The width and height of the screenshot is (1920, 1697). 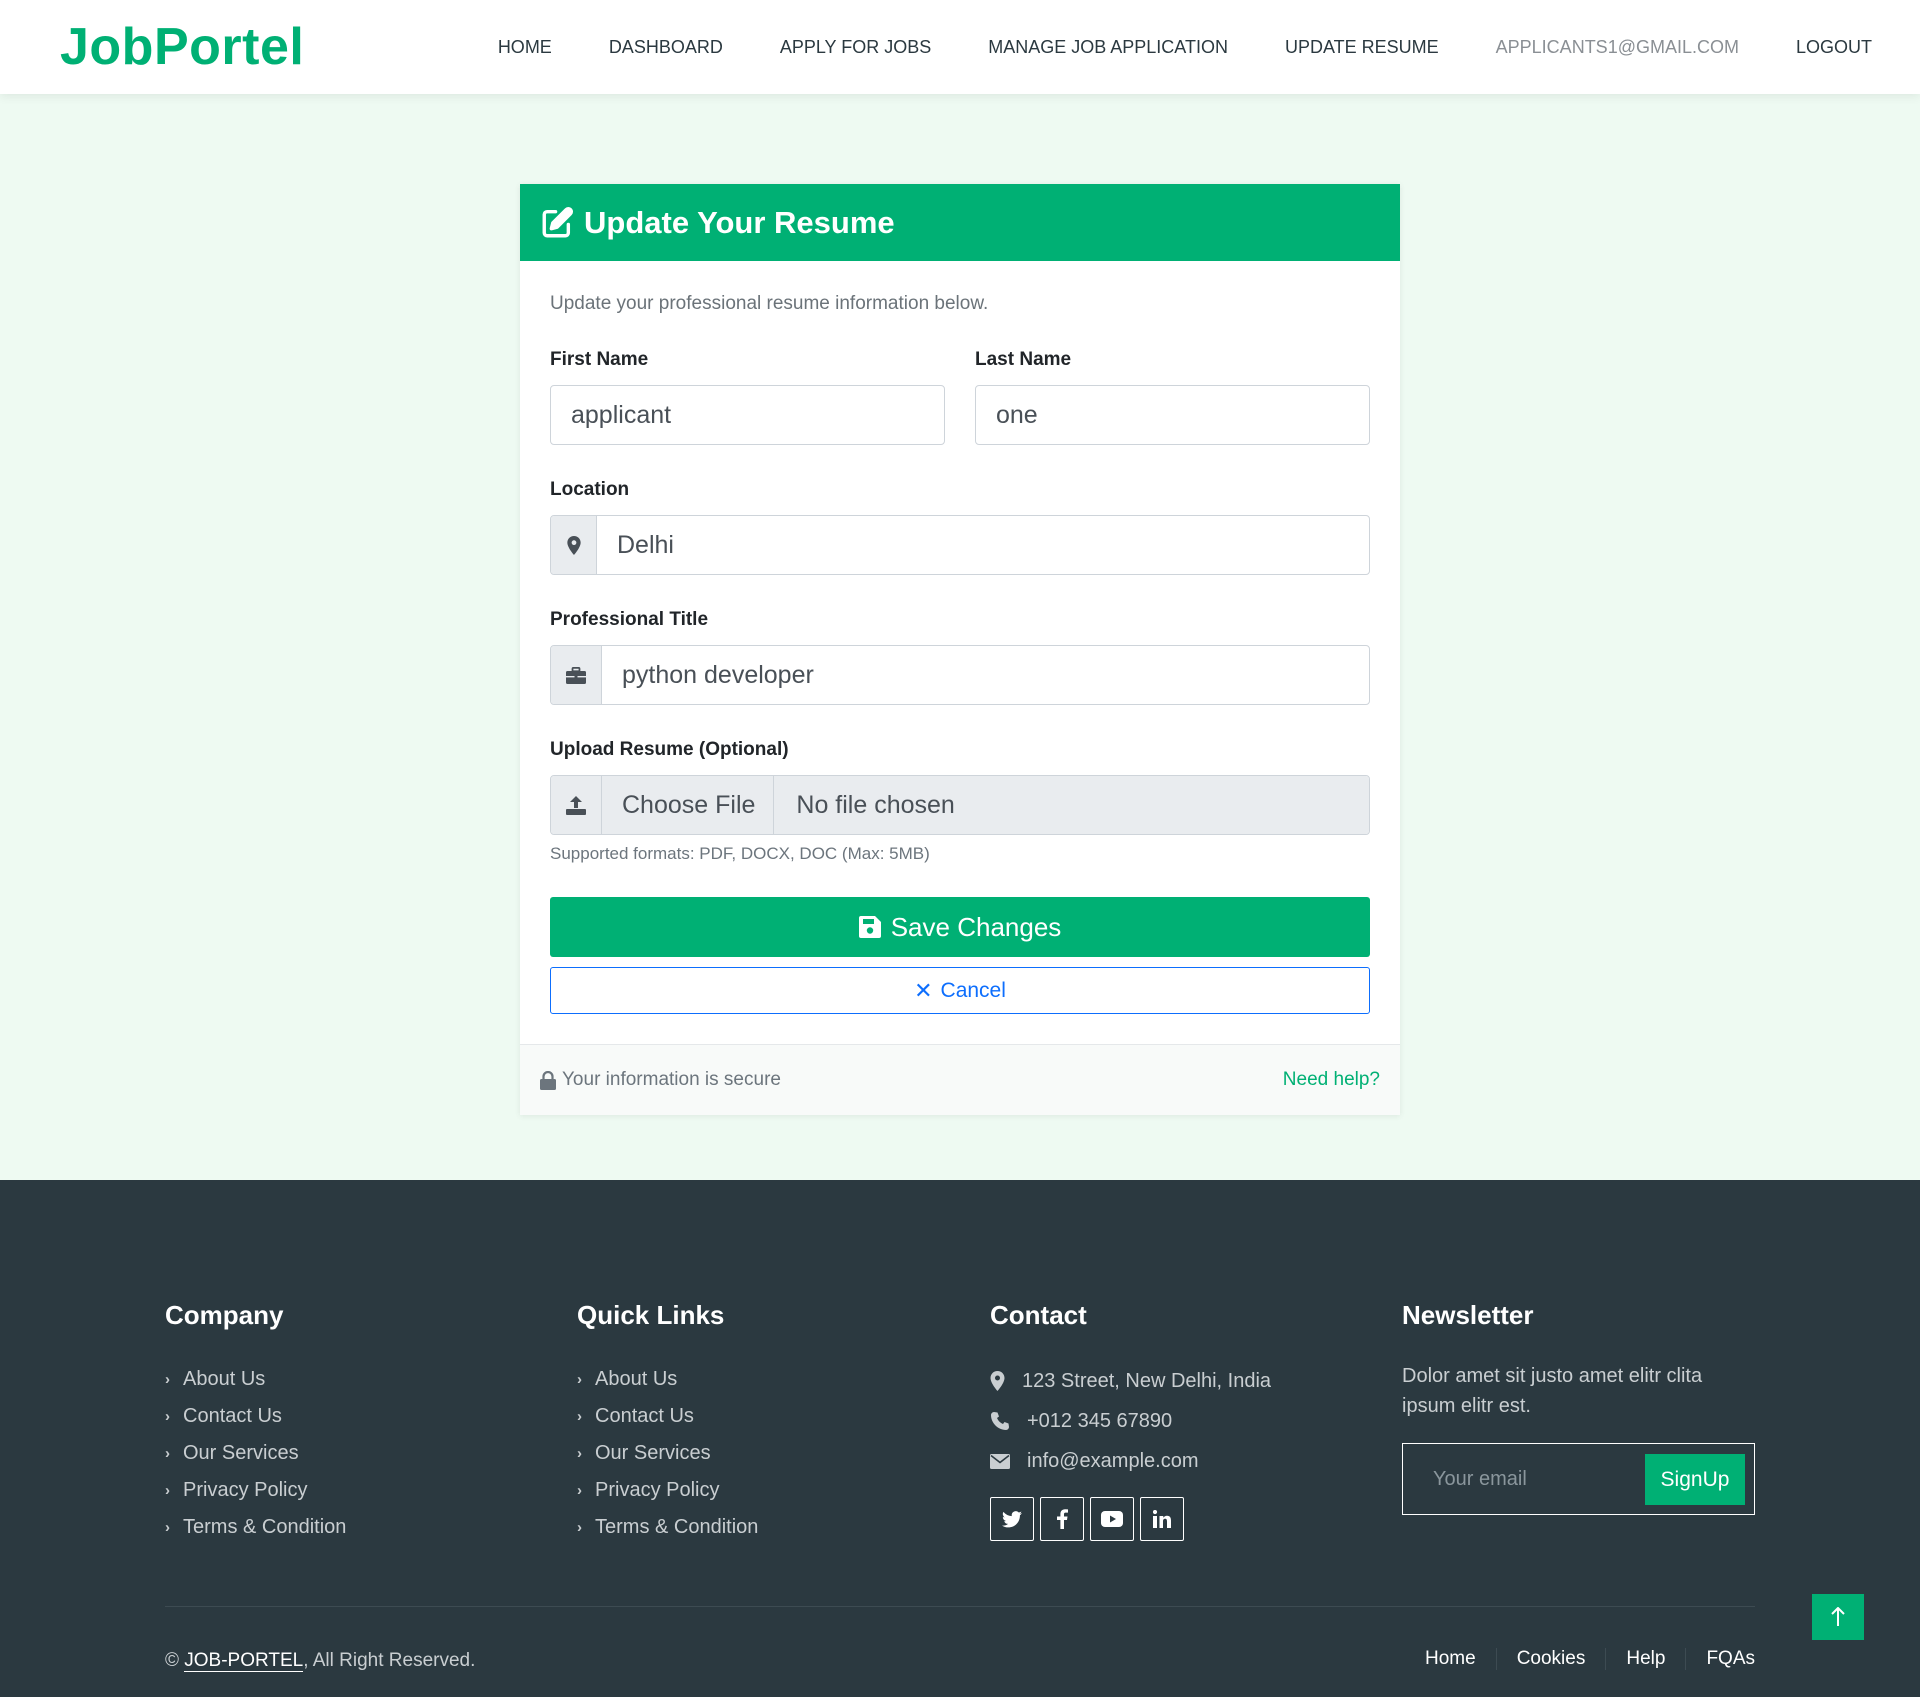 What do you see at coordinates (558, 221) in the screenshot?
I see `edit-icon` at bounding box center [558, 221].